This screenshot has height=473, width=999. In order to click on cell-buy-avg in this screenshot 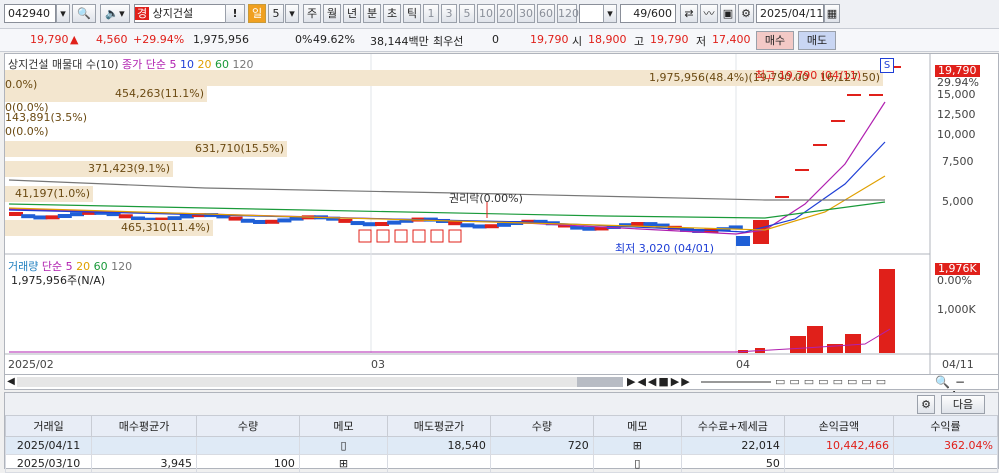, I will do `click(144, 445)`.